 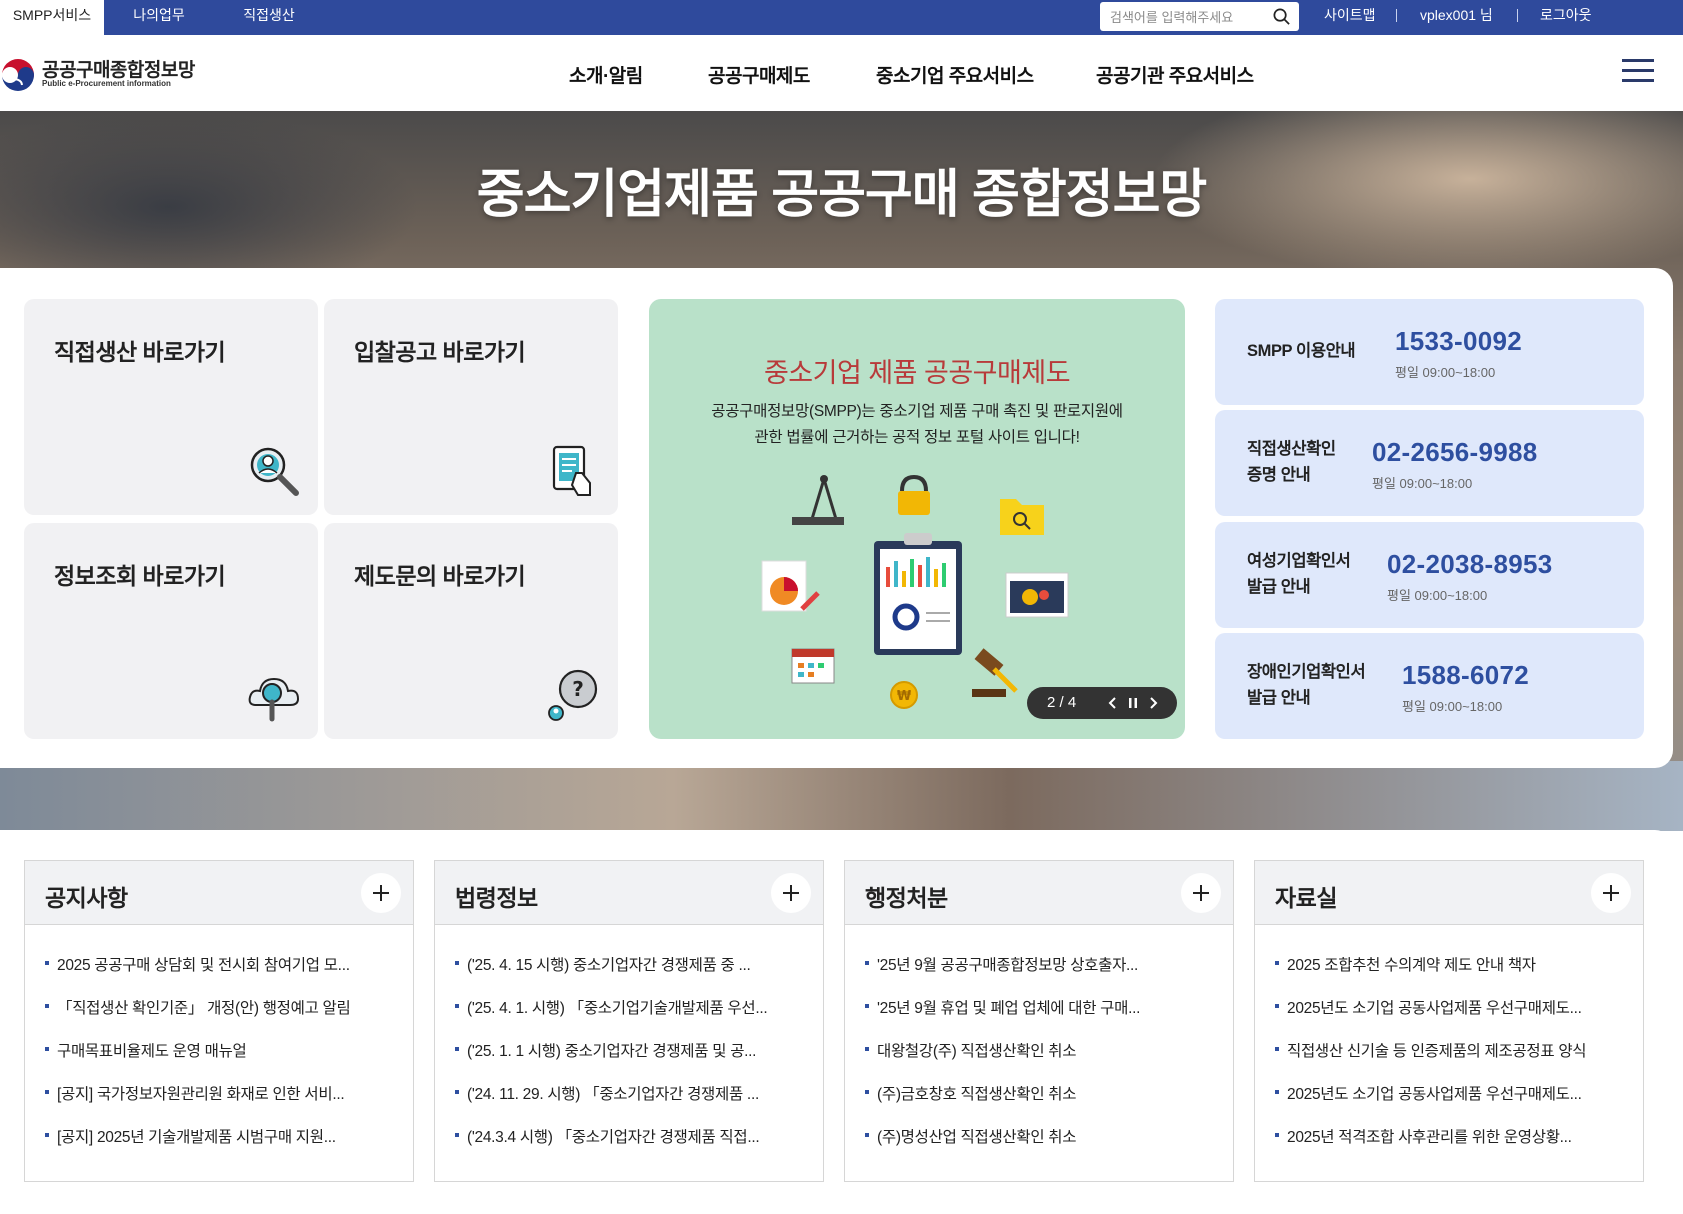 What do you see at coordinates (1113, 703) in the screenshot?
I see `chevron-left-icon` at bounding box center [1113, 703].